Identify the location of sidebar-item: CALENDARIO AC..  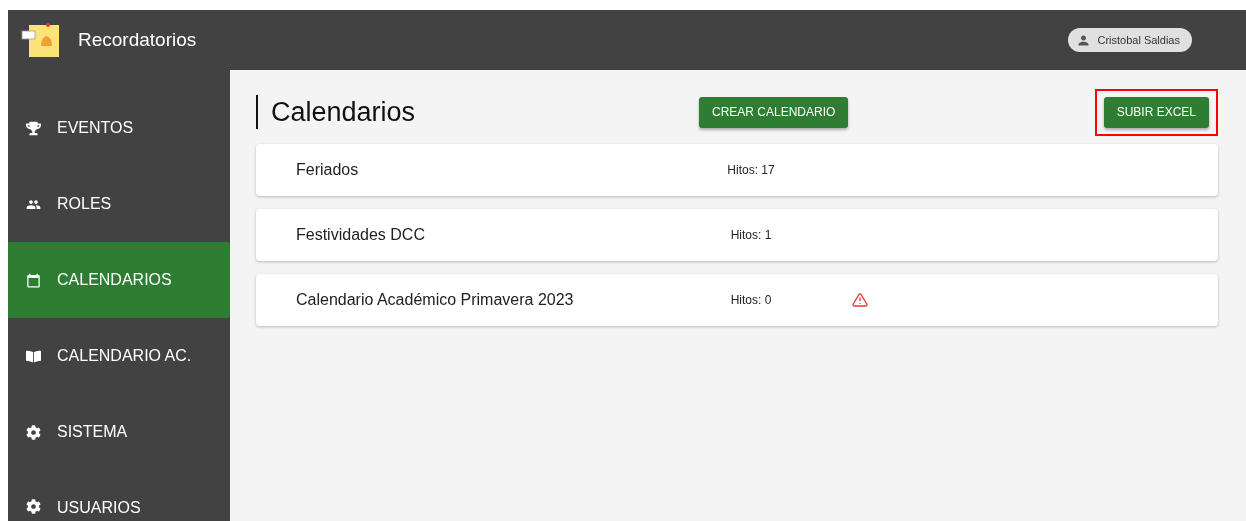
(119, 356).